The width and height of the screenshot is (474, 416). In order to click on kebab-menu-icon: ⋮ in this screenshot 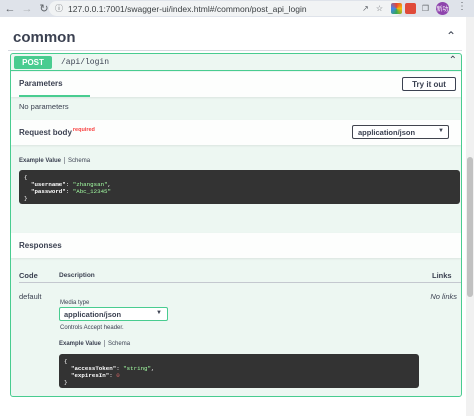, I will do `click(462, 6)`.